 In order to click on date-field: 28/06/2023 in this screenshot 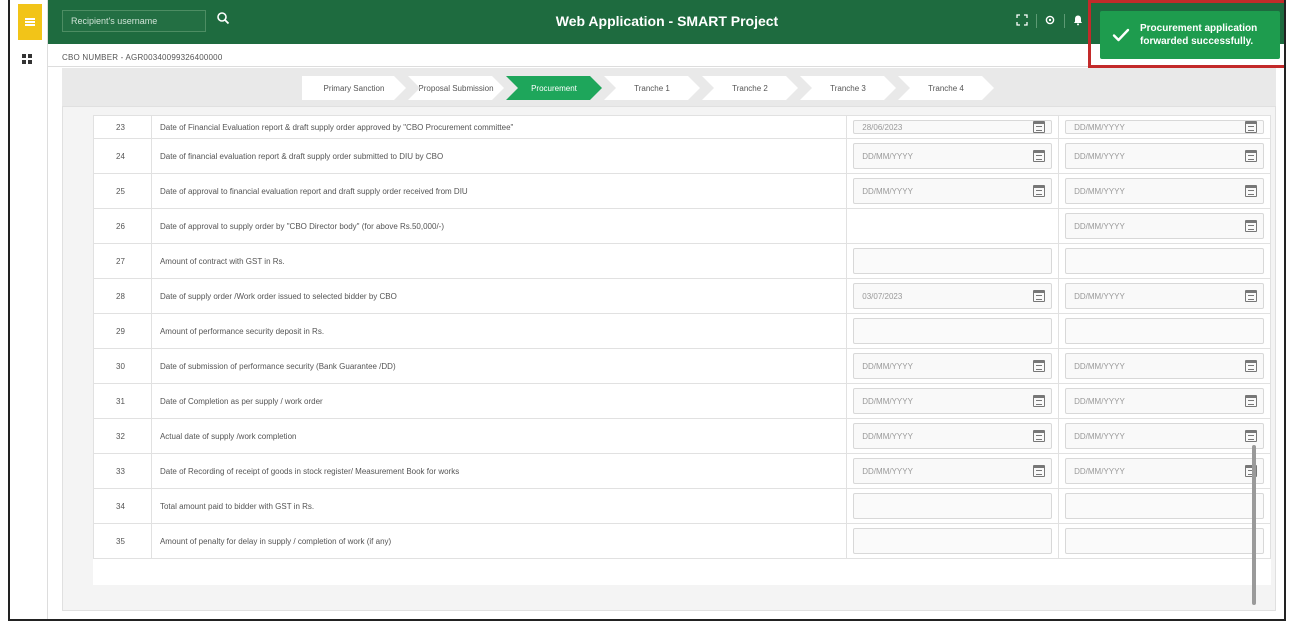, I will do `click(953, 127)`.